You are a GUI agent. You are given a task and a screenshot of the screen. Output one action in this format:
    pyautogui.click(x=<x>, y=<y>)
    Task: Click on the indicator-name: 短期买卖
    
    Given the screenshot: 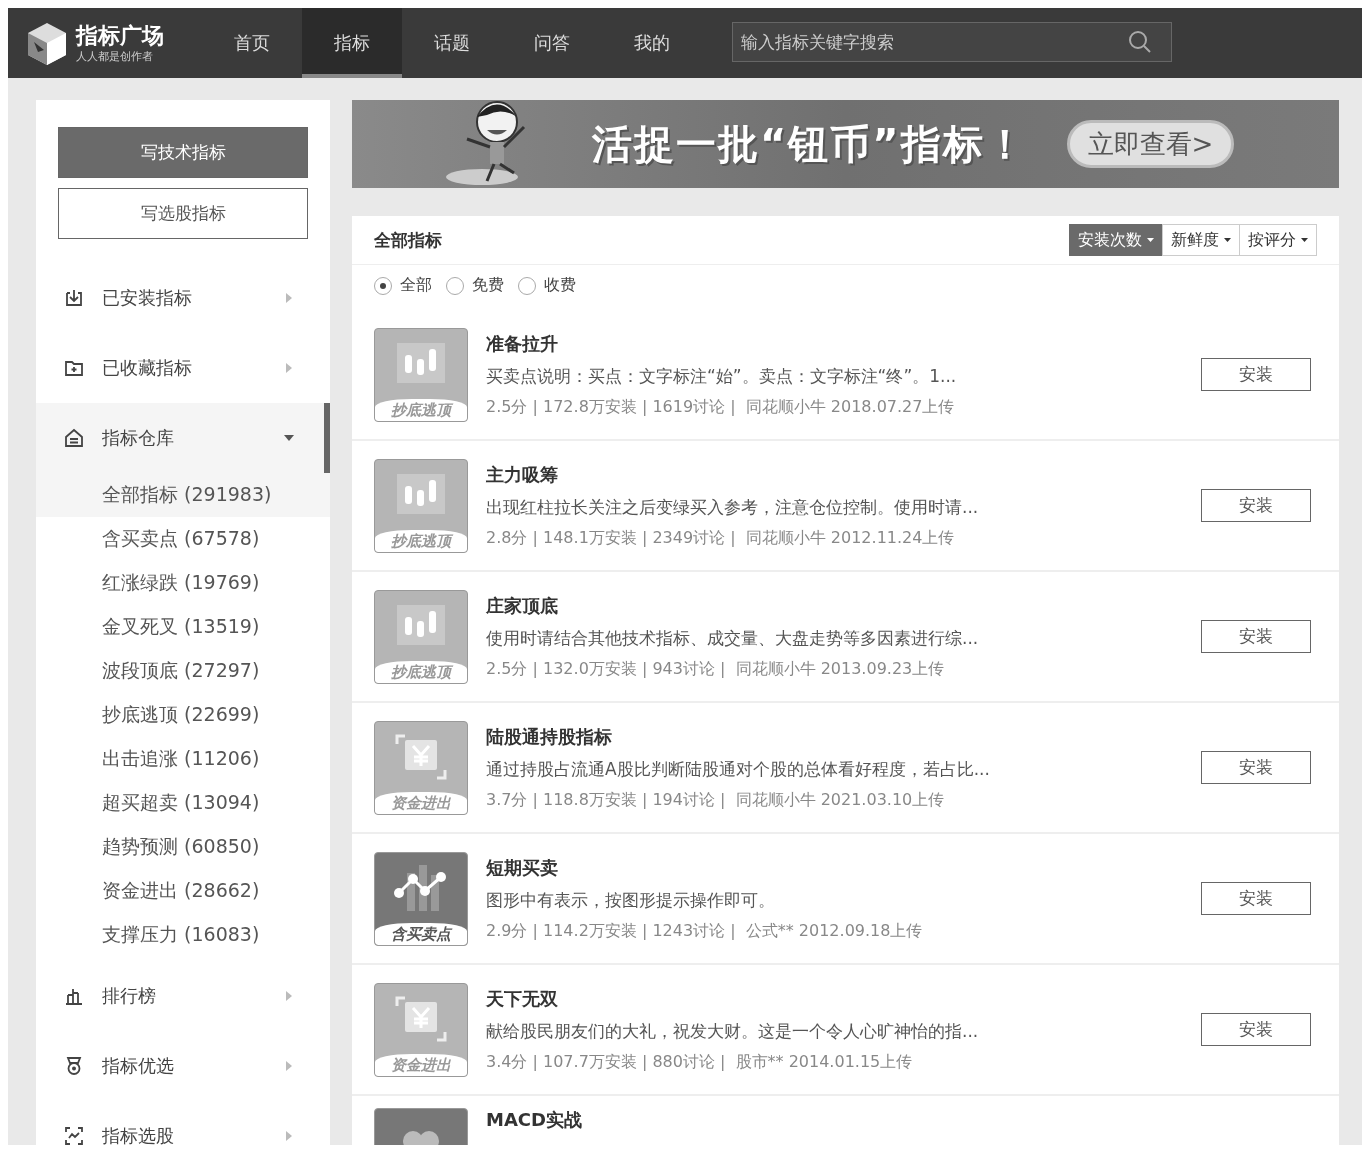 What is the action you would take?
    pyautogui.click(x=522, y=867)
    